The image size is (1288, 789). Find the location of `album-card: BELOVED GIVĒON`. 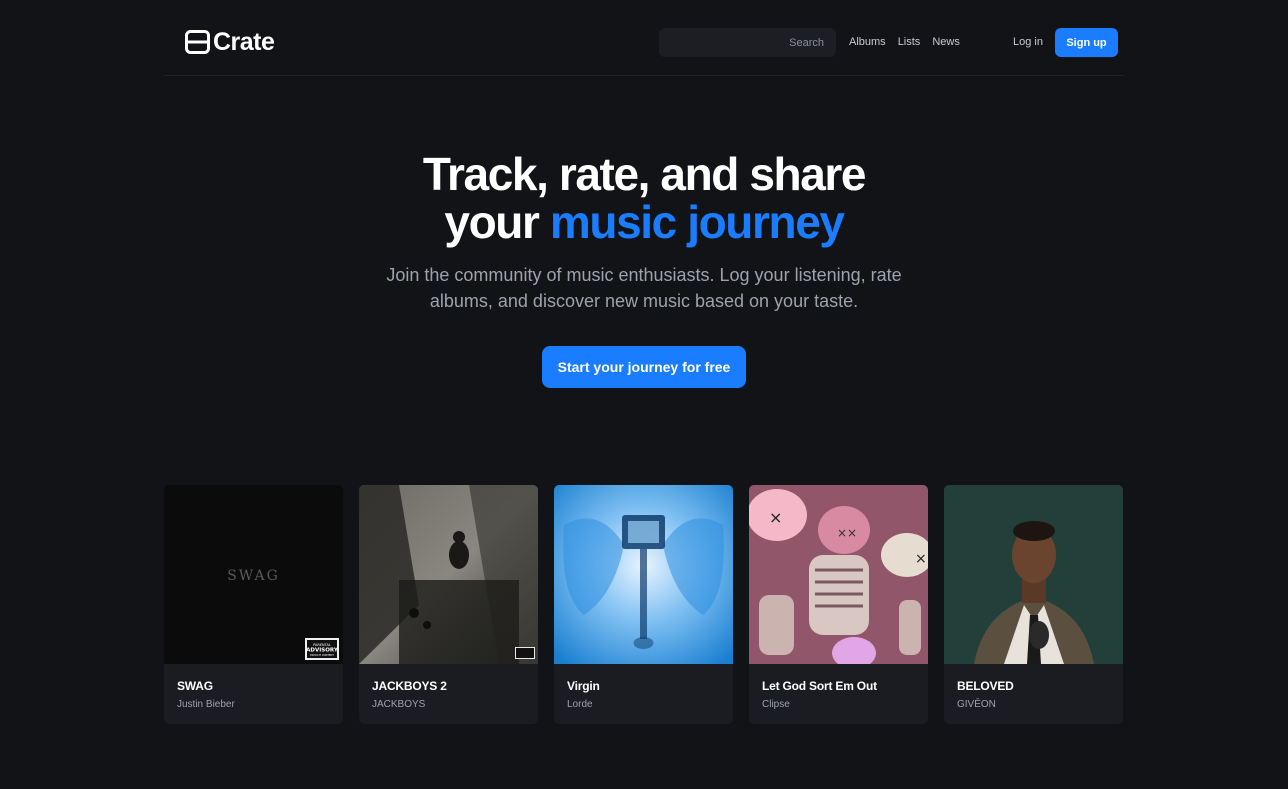

album-card: BELOVED GIVĒON is located at coordinates (1033, 604).